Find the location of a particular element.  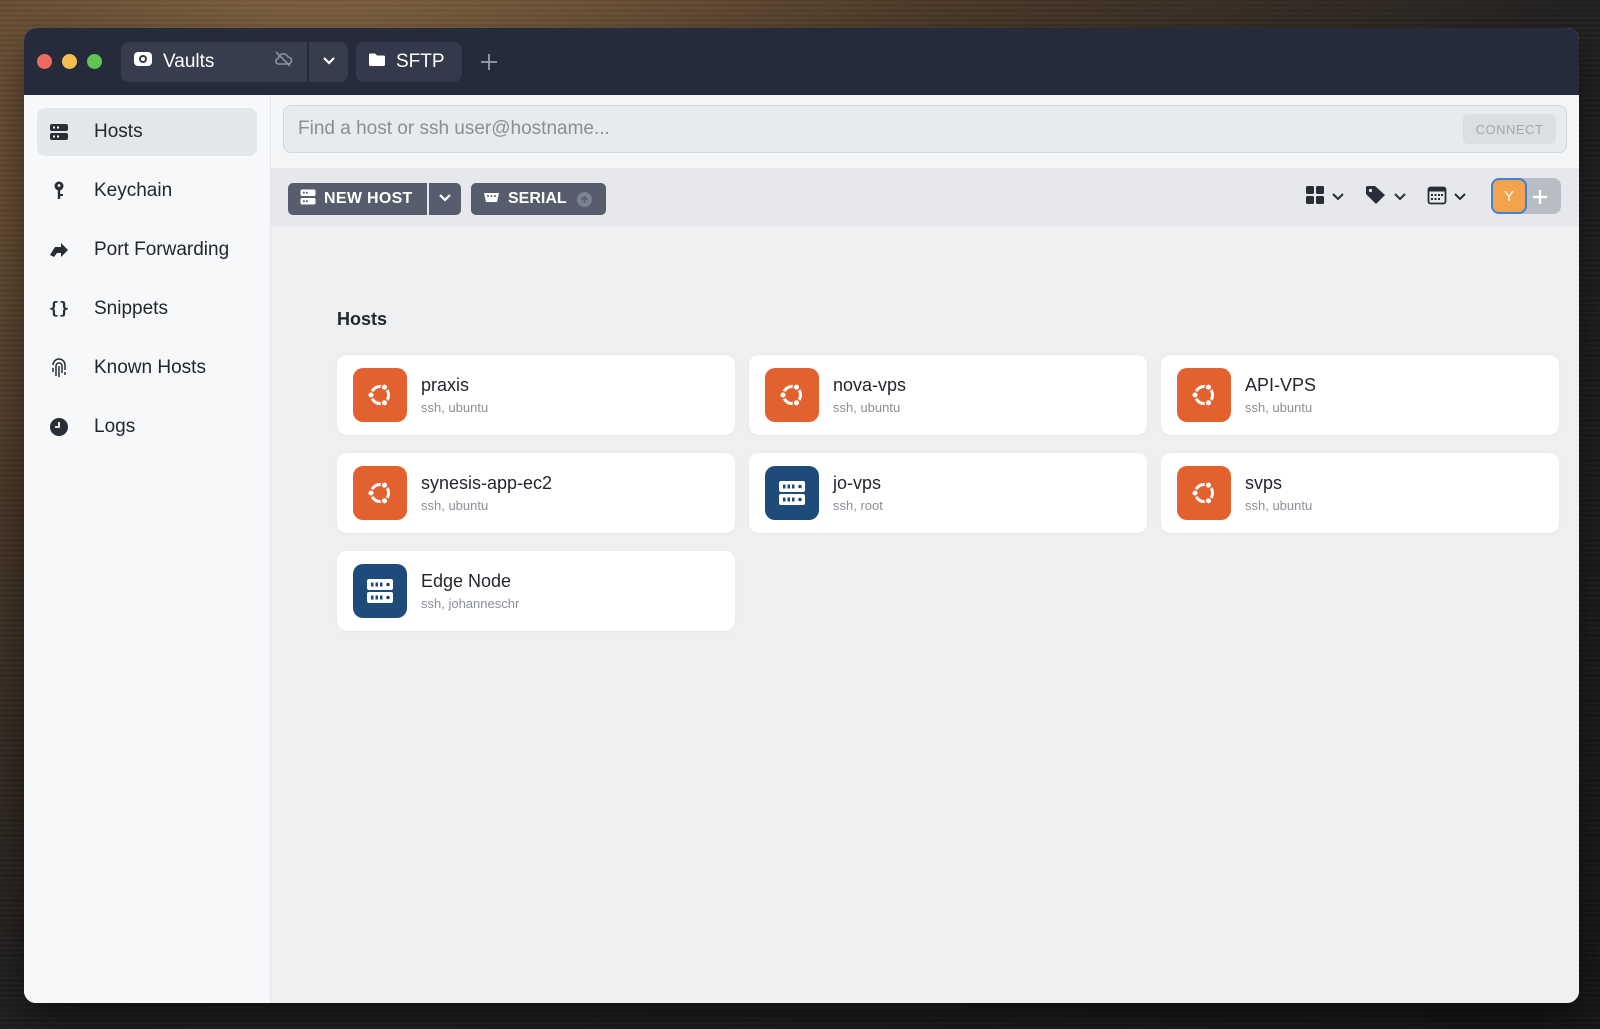

host-text: Edge Node ssh, johanneschr is located at coordinates (470, 591).